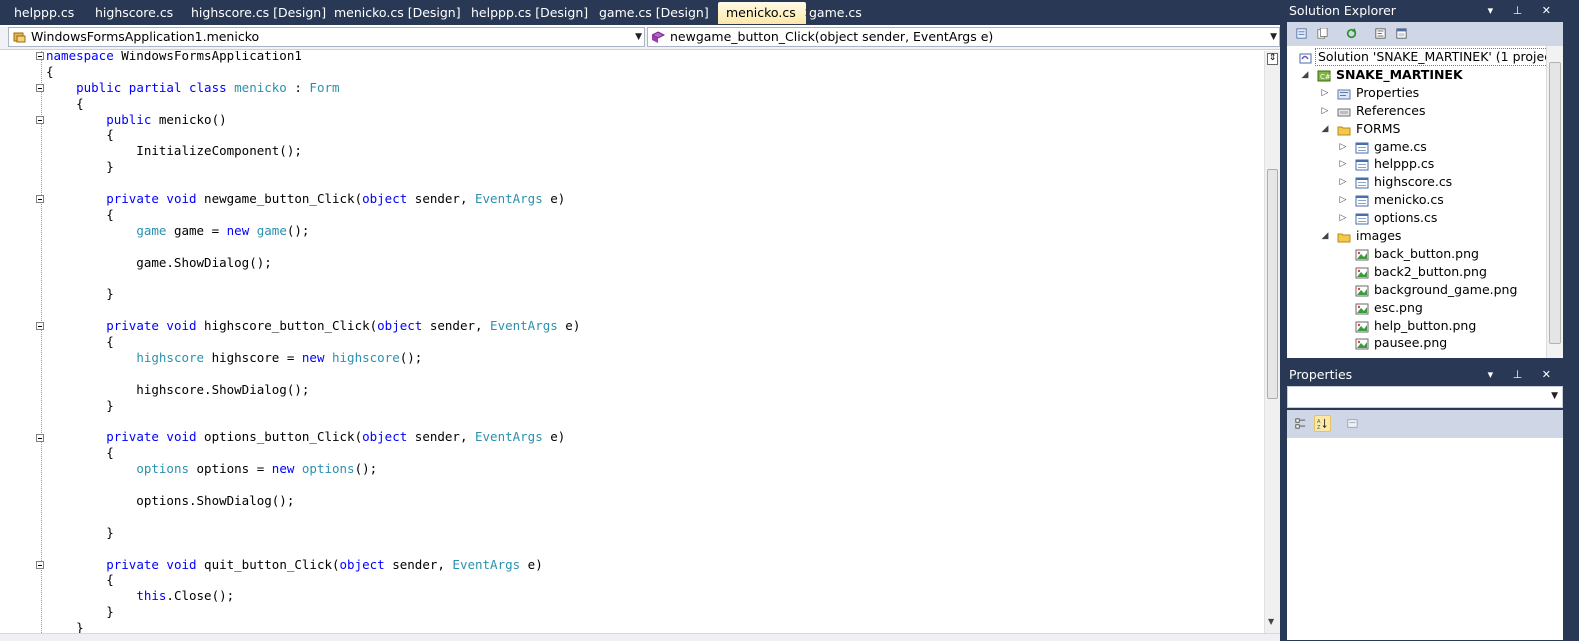 The height and width of the screenshot is (641, 1579). What do you see at coordinates (1404, 164) in the screenshot?
I see `tree-node-label: helppp.cs` at bounding box center [1404, 164].